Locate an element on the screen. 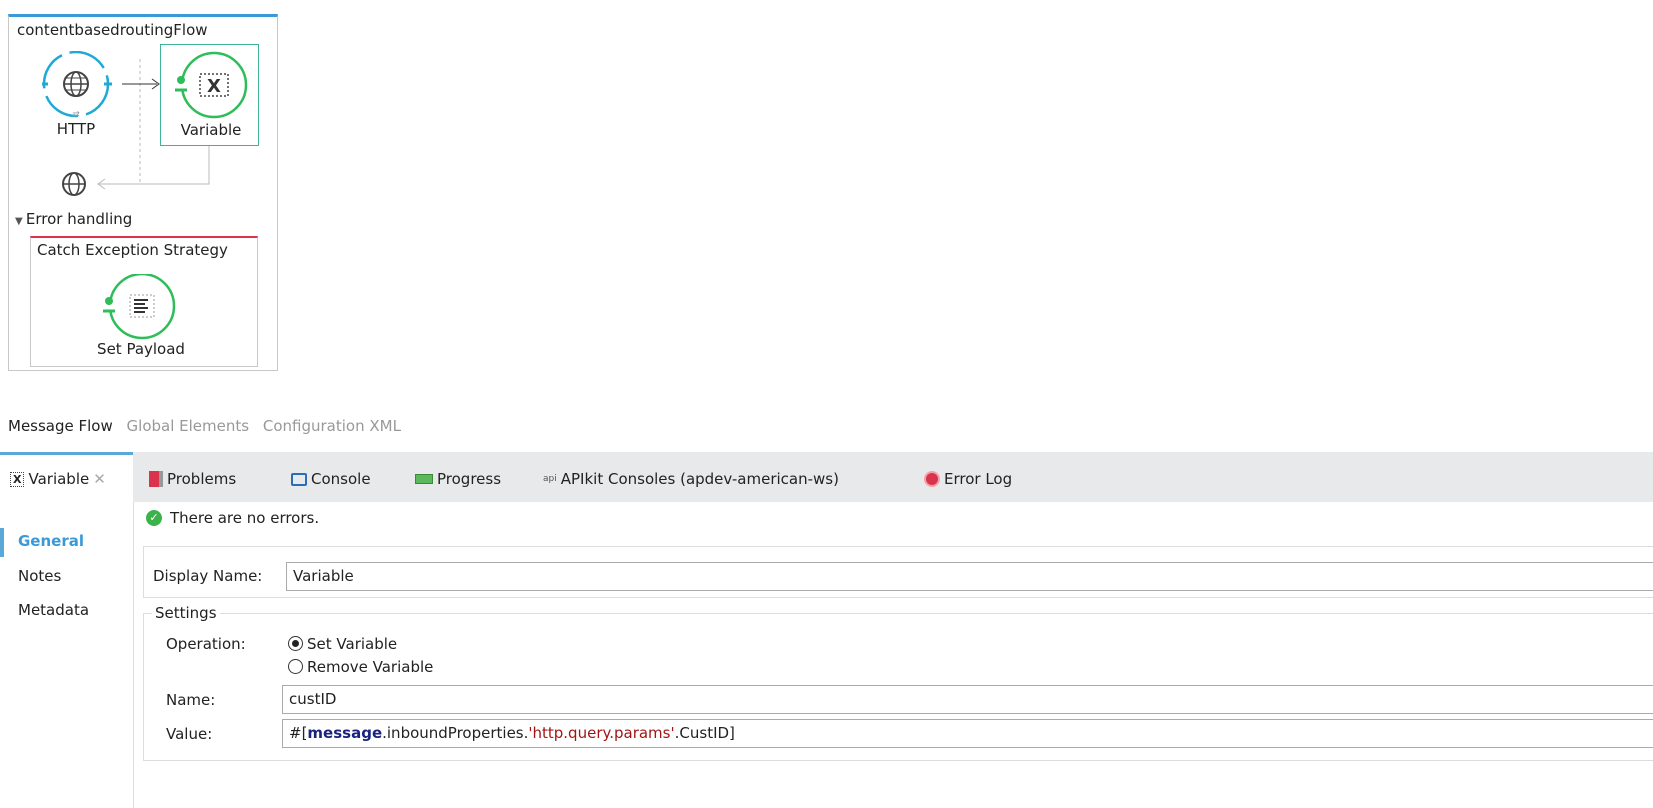 The width and height of the screenshot is (1653, 808). set-variable-label: Set Variable is located at coordinates (352, 644).